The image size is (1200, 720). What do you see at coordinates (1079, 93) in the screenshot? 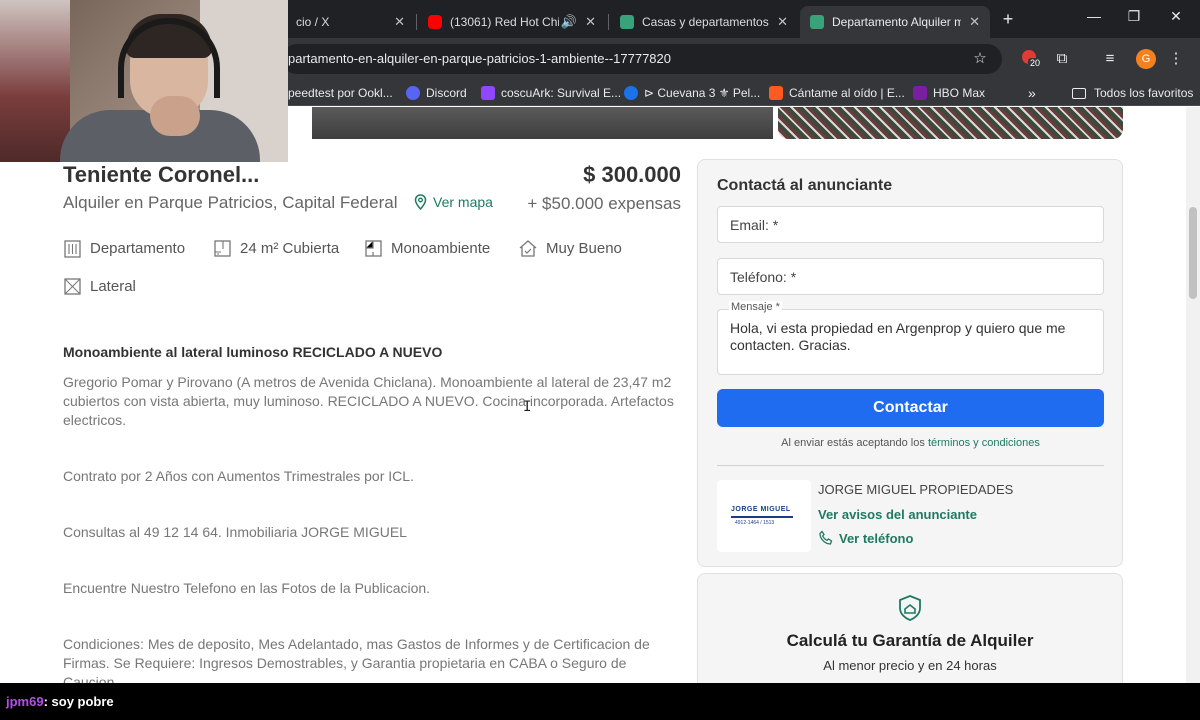
I see `folder-icon` at bounding box center [1079, 93].